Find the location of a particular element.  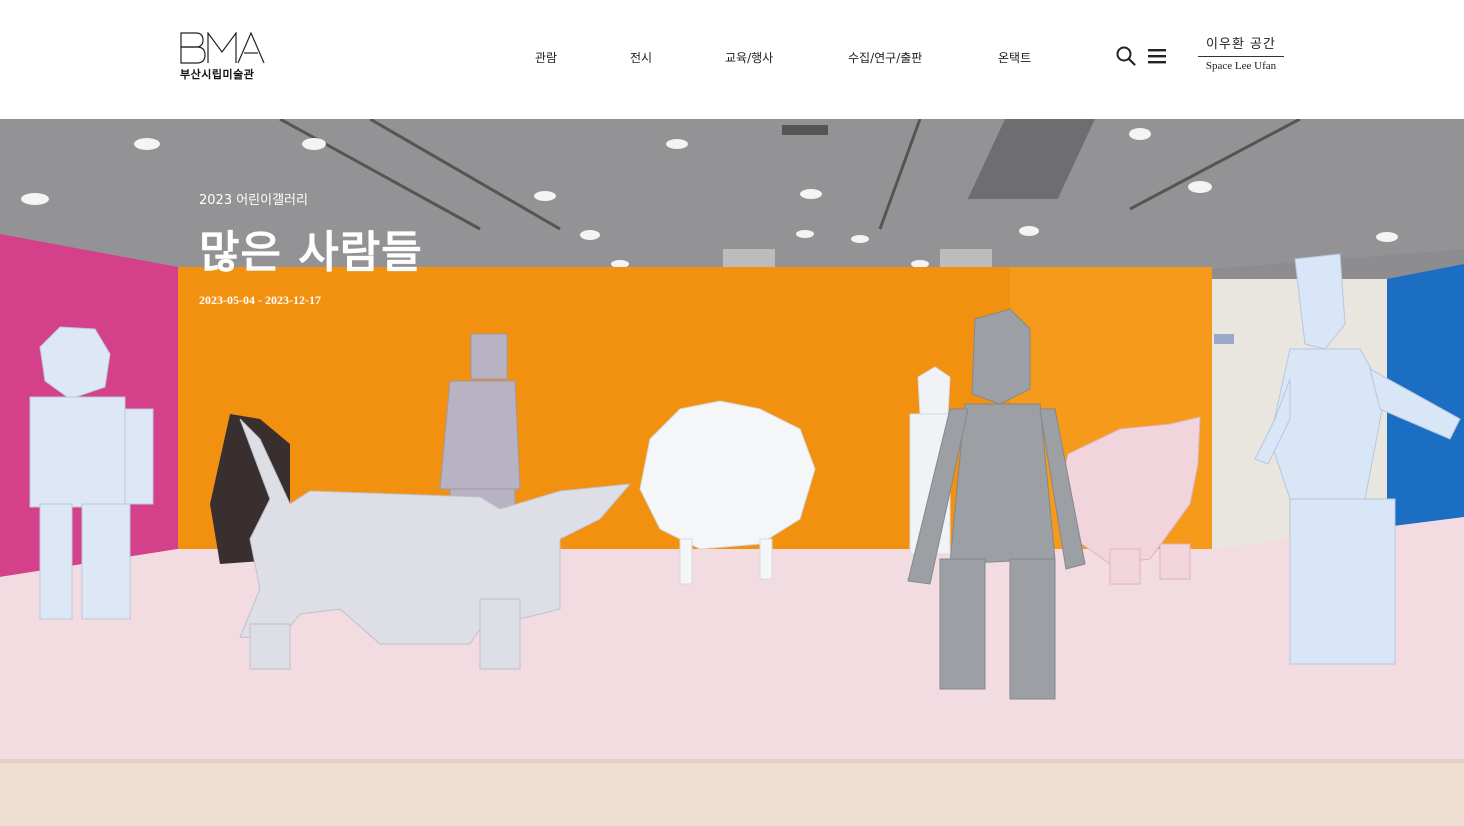

hero-title: 많은 사람들 is located at coordinates (311, 248).